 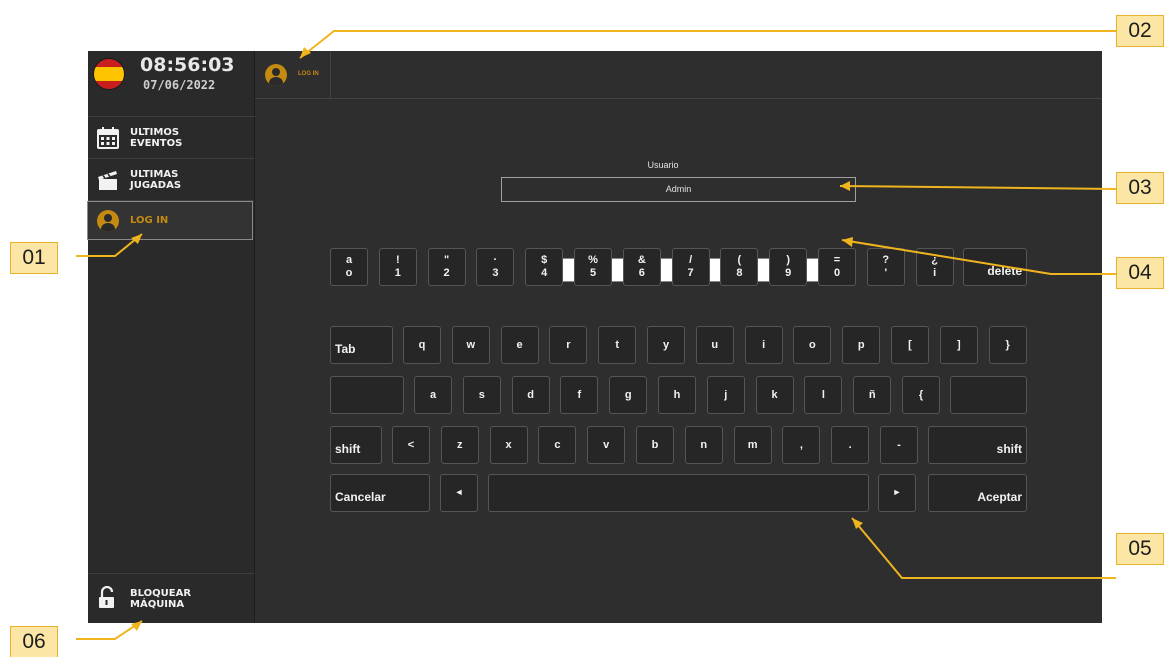 What do you see at coordinates (34, 258) in the screenshot?
I see `callout-badge-01: 01` at bounding box center [34, 258].